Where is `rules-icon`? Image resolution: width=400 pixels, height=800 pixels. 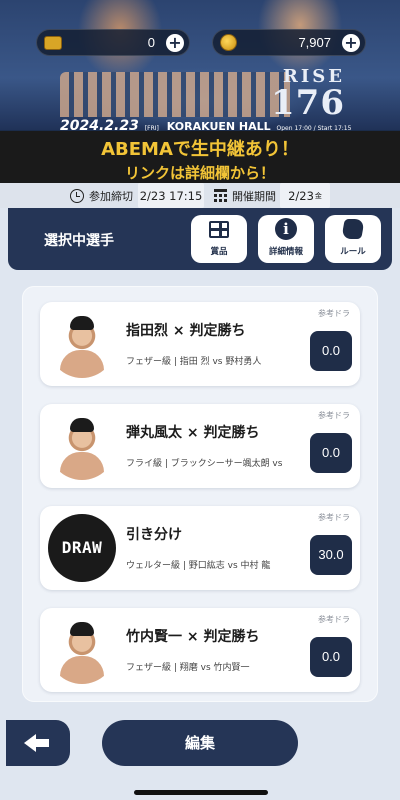 rules-icon is located at coordinates (353, 229).